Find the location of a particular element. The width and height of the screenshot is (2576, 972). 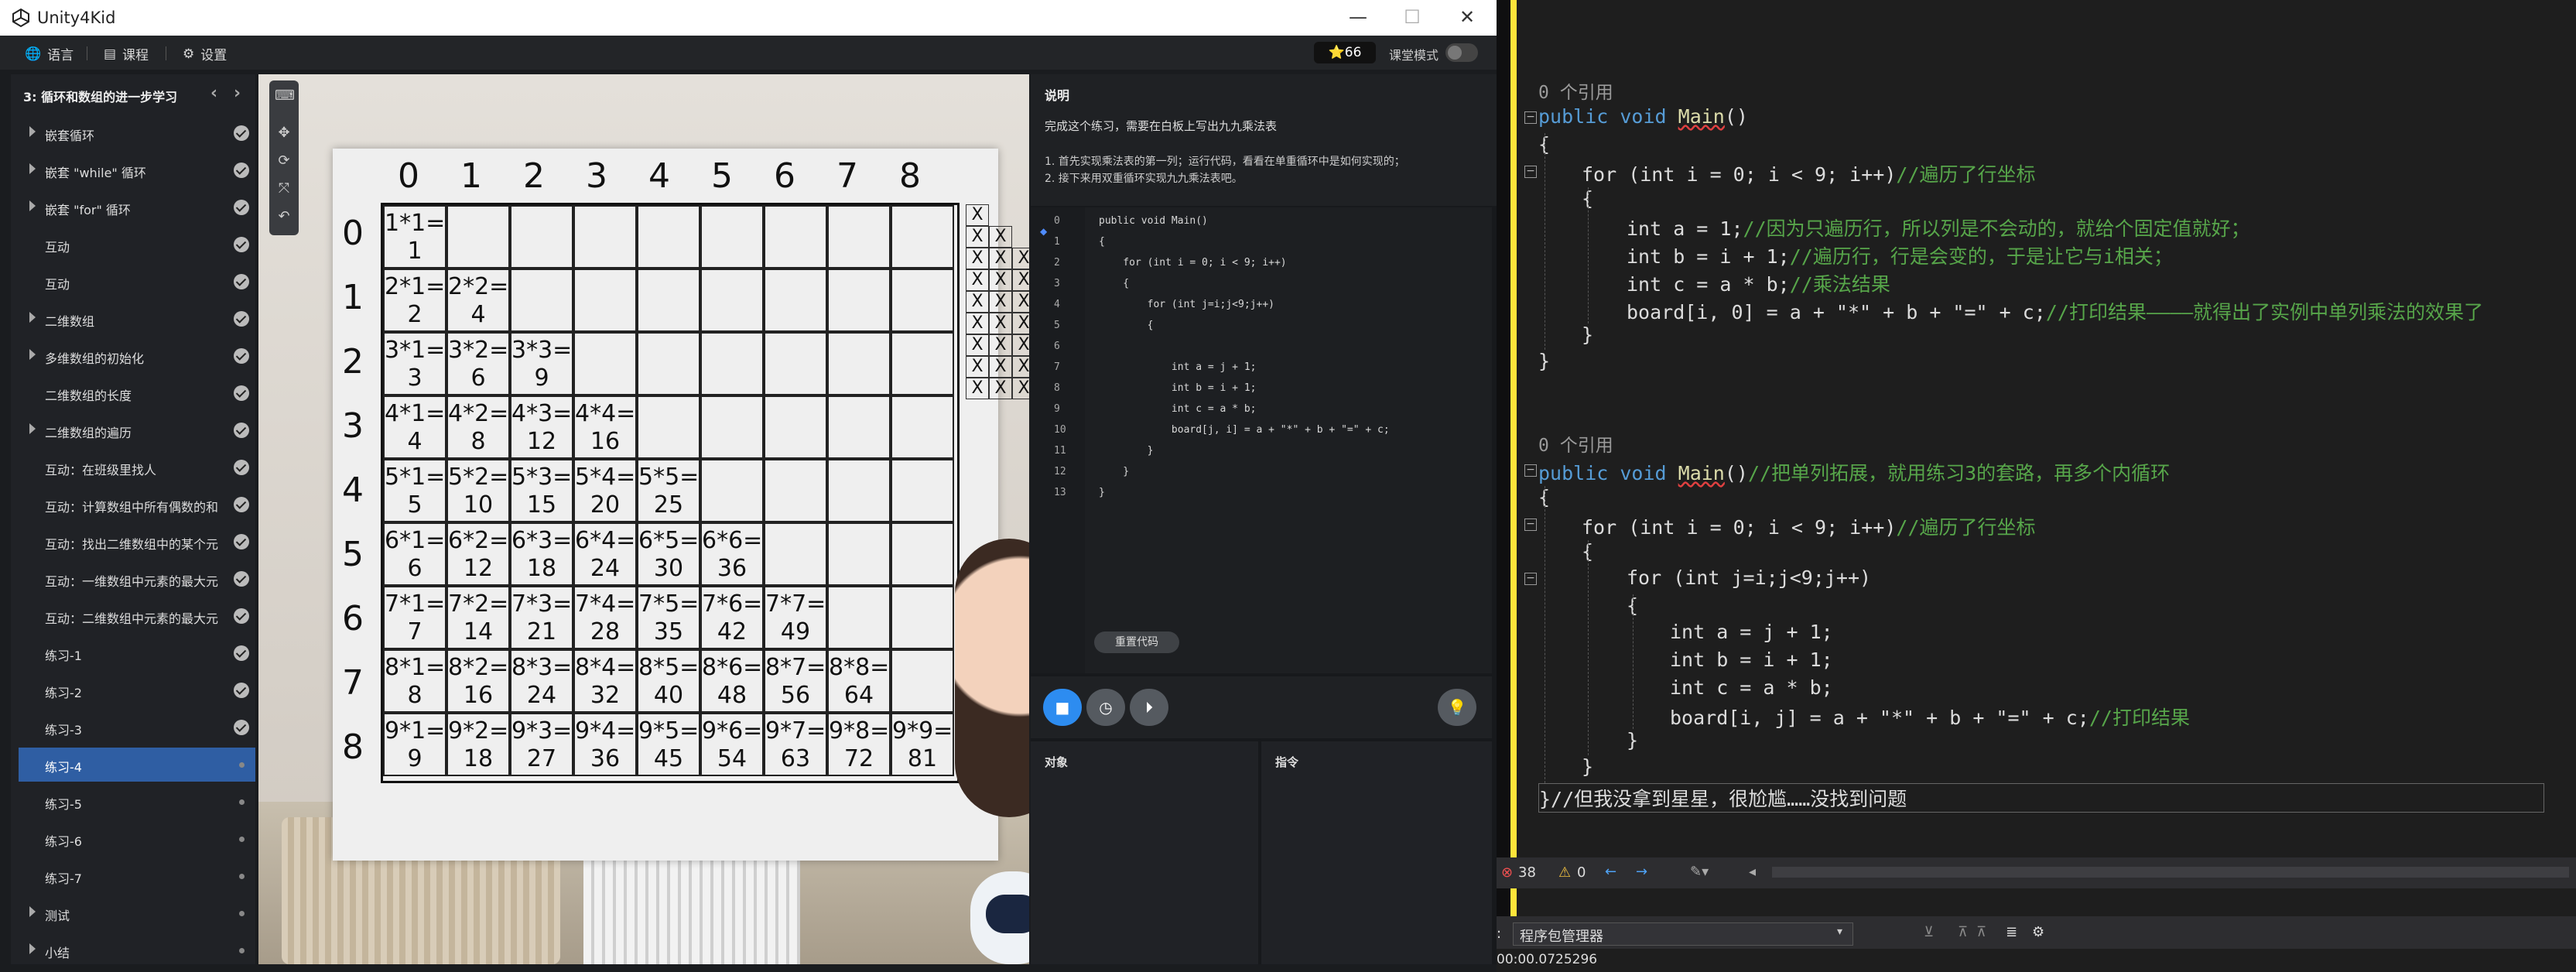

sidebar-item-label: 互动：找出二维数组中的某个元 is located at coordinates (132, 544).